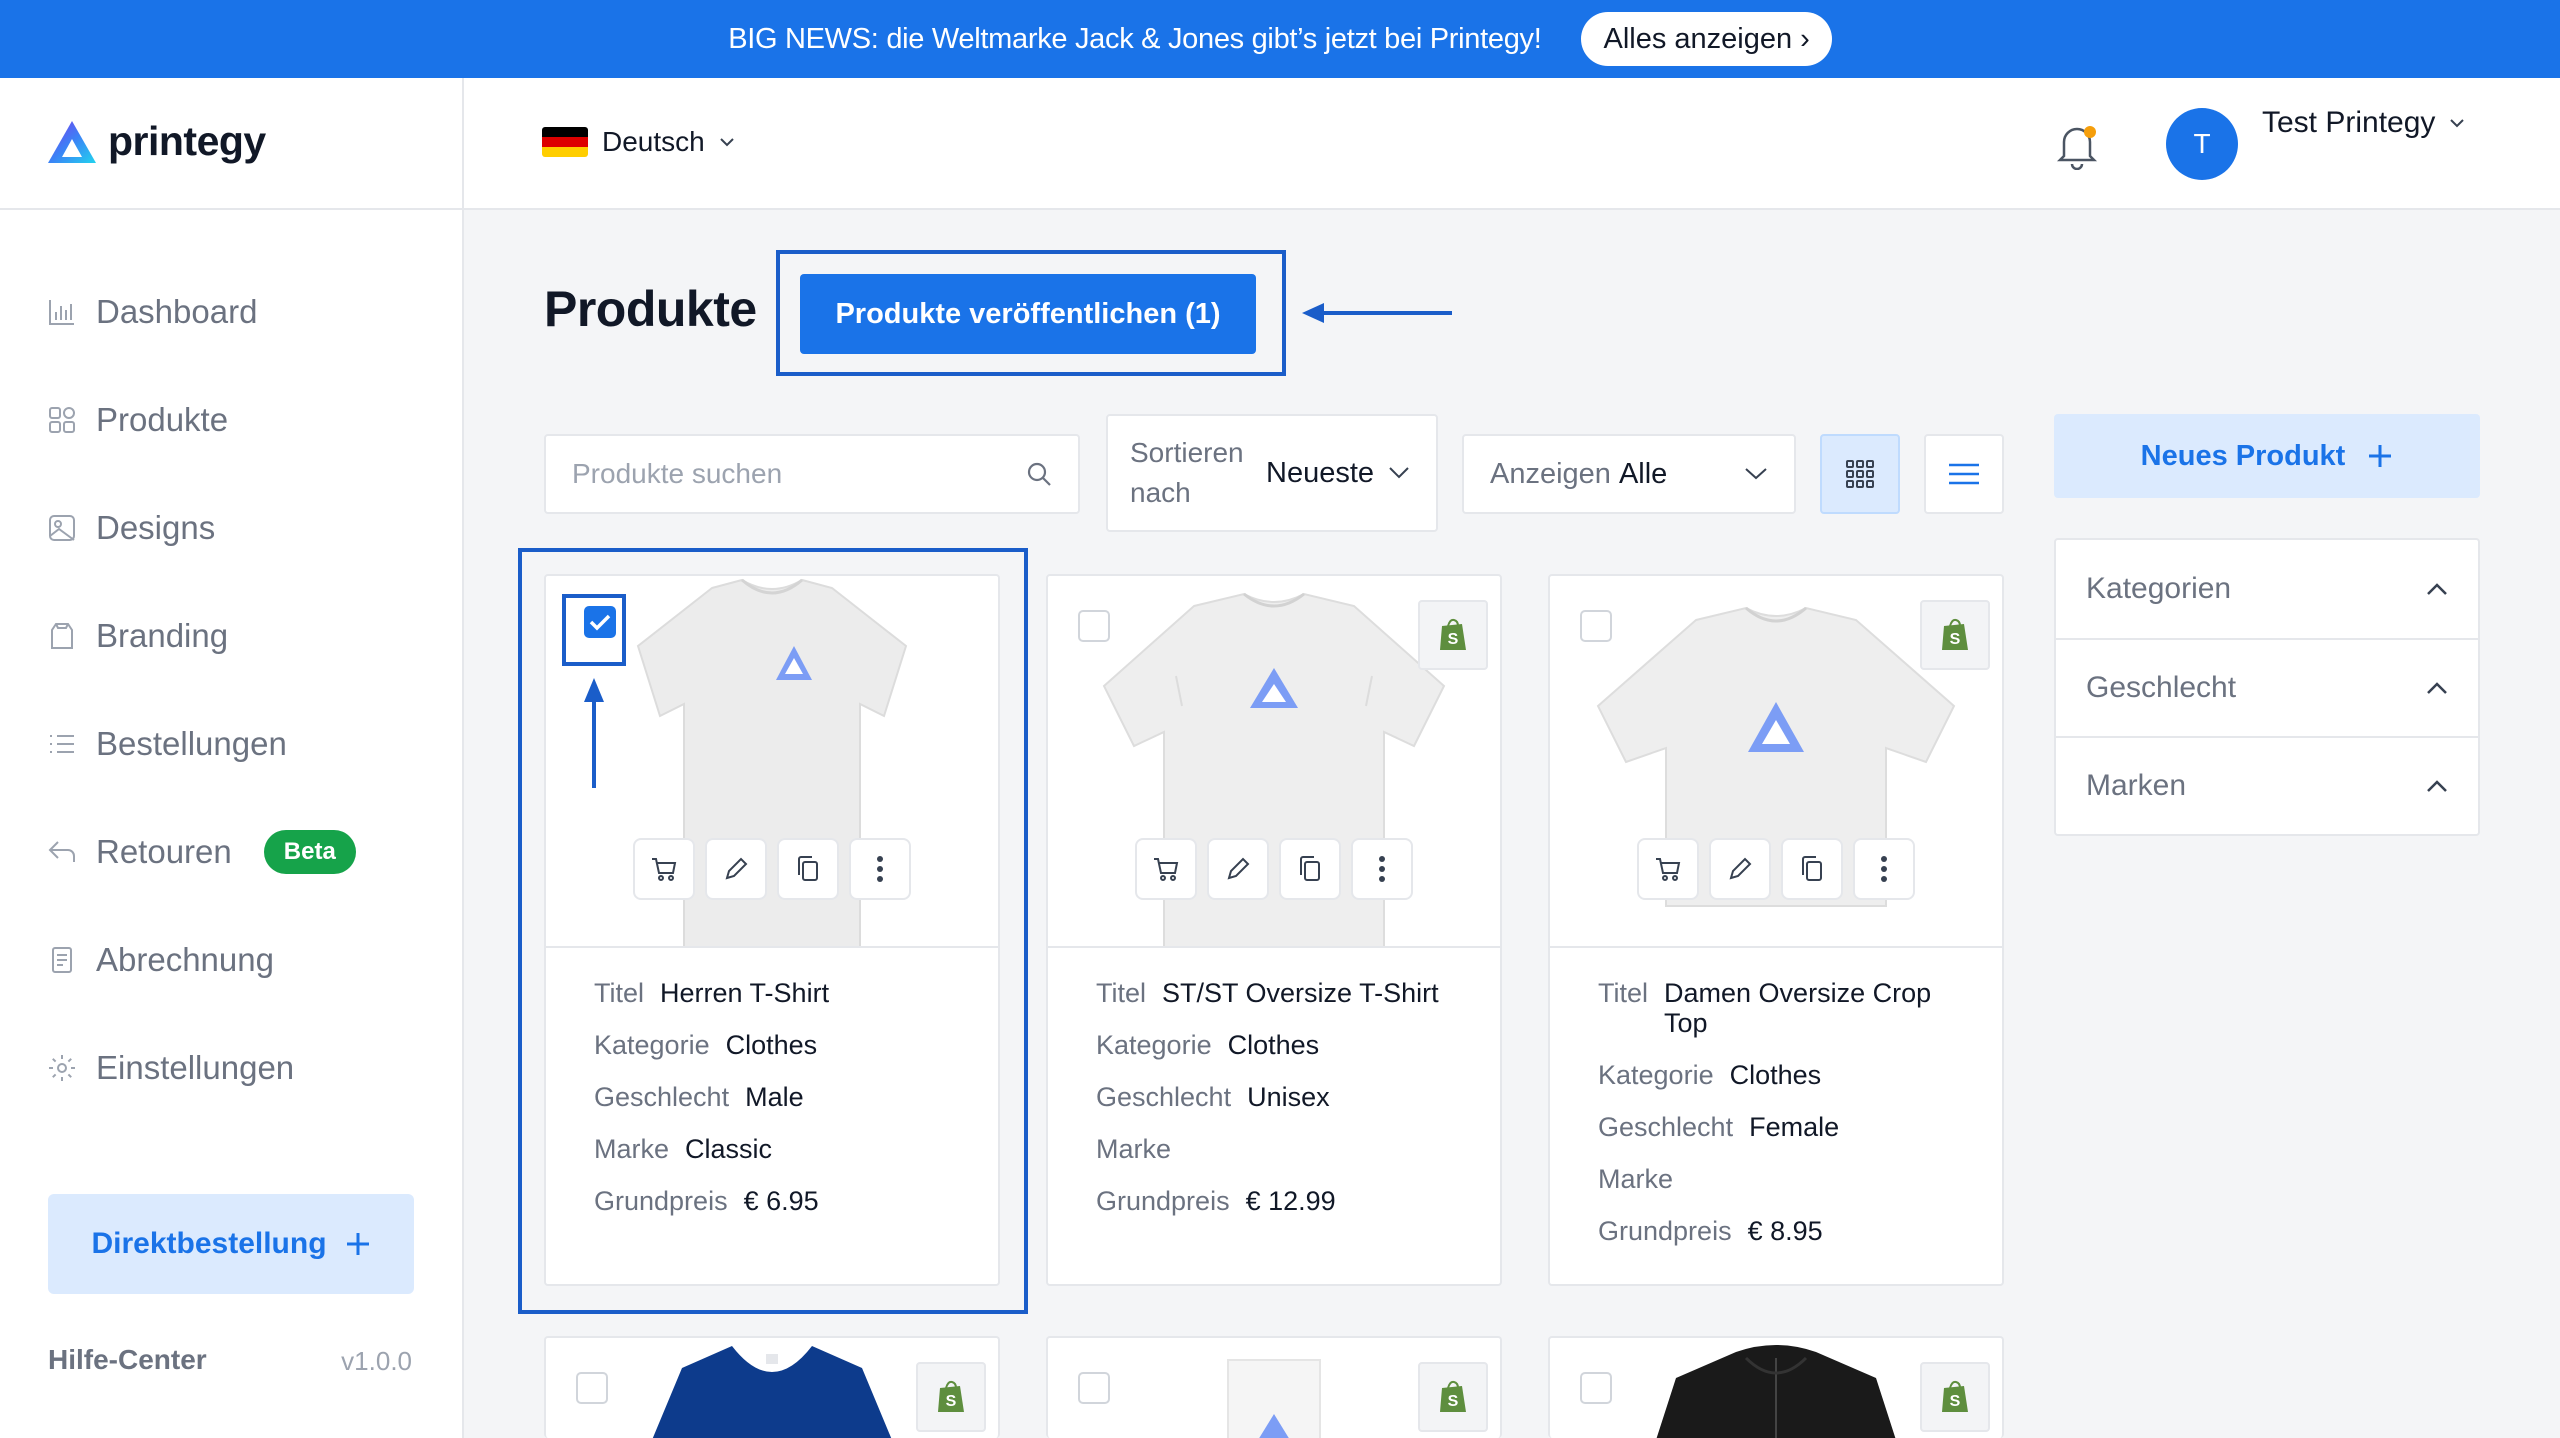 The height and width of the screenshot is (1438, 2560). I want to click on language-label: Deutsch, so click(653, 141).